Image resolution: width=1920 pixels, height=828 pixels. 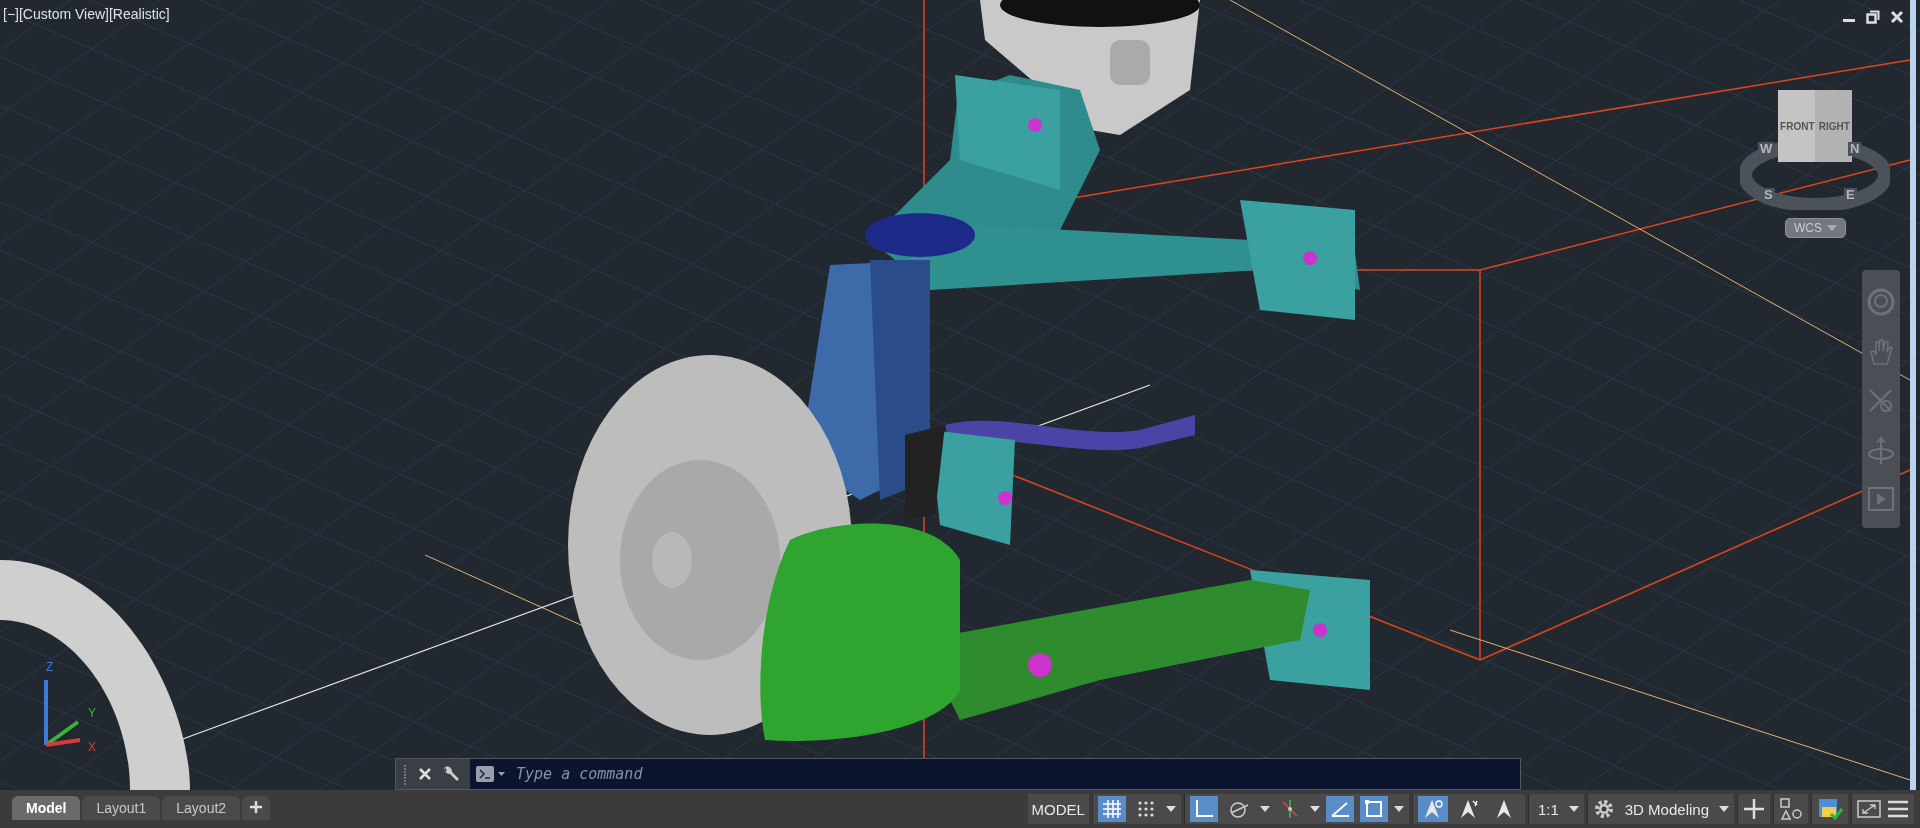 What do you see at coordinates (1815, 228) in the screenshot?
I see `ucs-menu-button: WCS` at bounding box center [1815, 228].